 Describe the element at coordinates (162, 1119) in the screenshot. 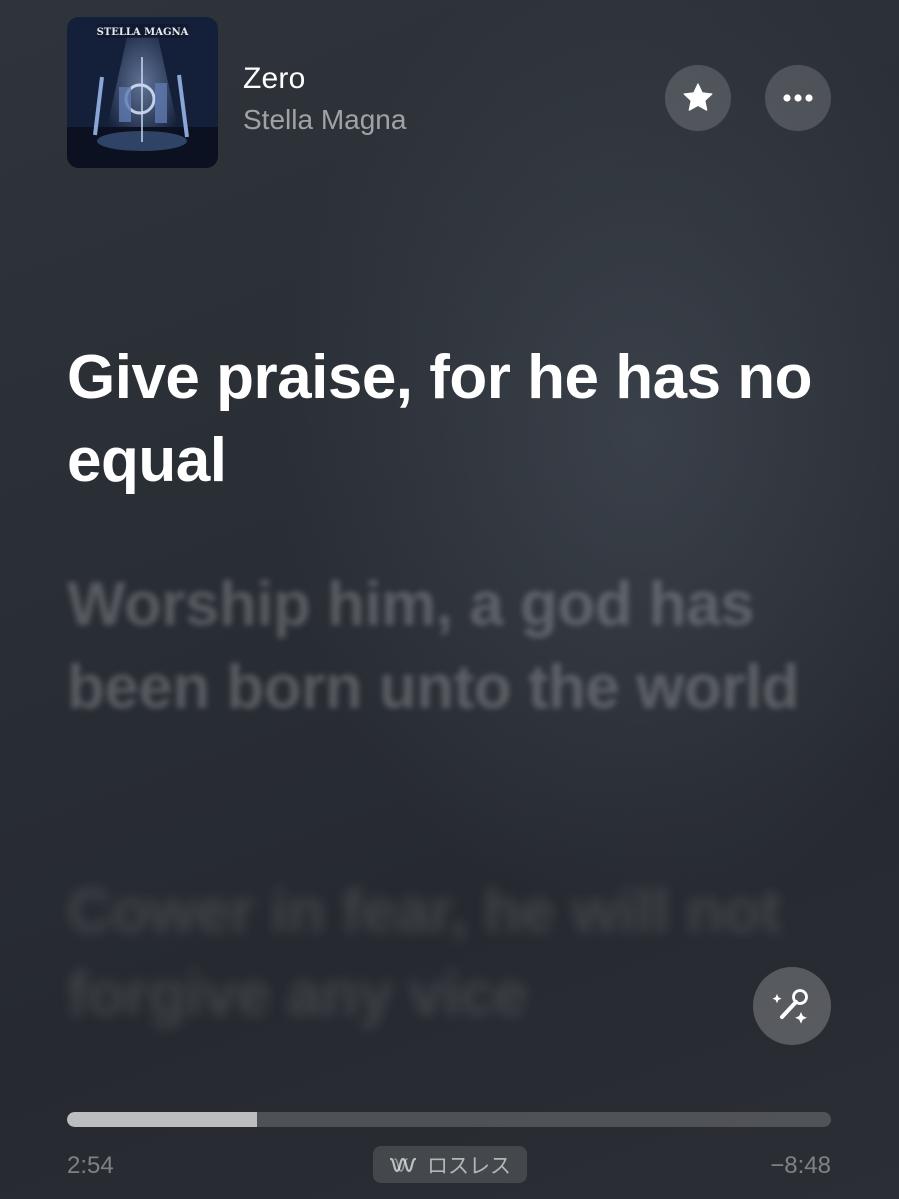

I see `progress-fill` at that location.